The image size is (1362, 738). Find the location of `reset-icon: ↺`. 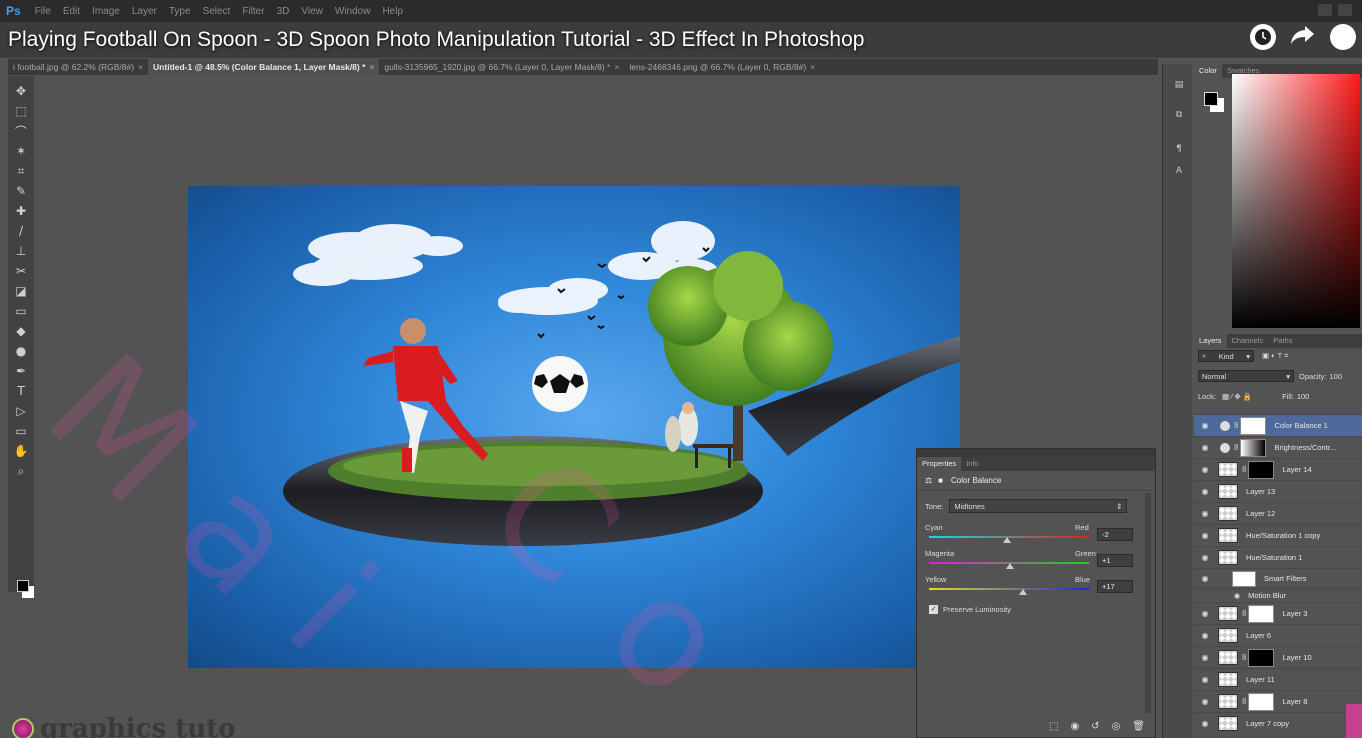

reset-icon: ↺ is located at coordinates (1095, 726).